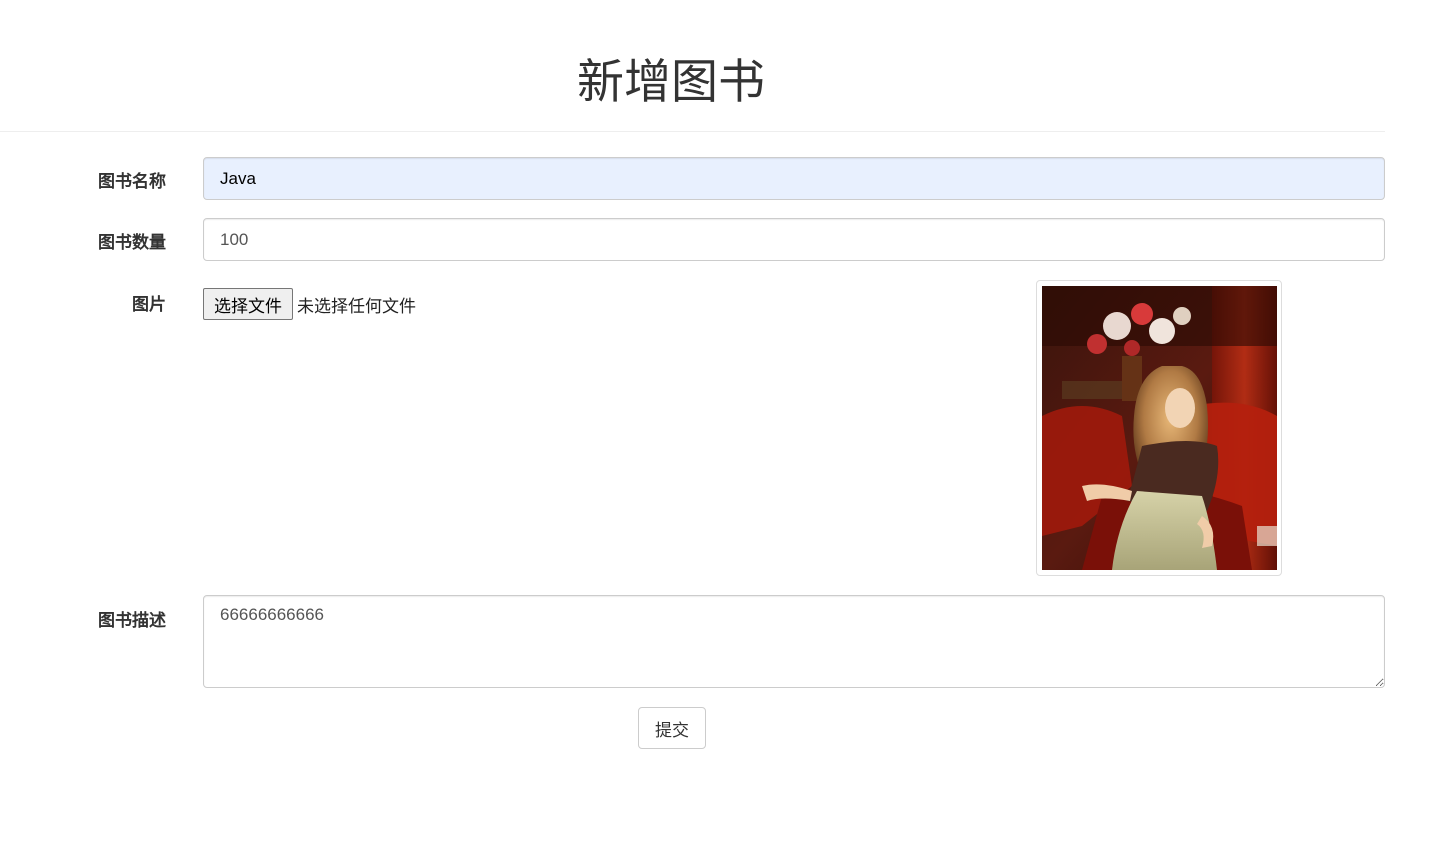 This screenshot has height=848, width=1441. I want to click on book-name-input, so click(794, 178).